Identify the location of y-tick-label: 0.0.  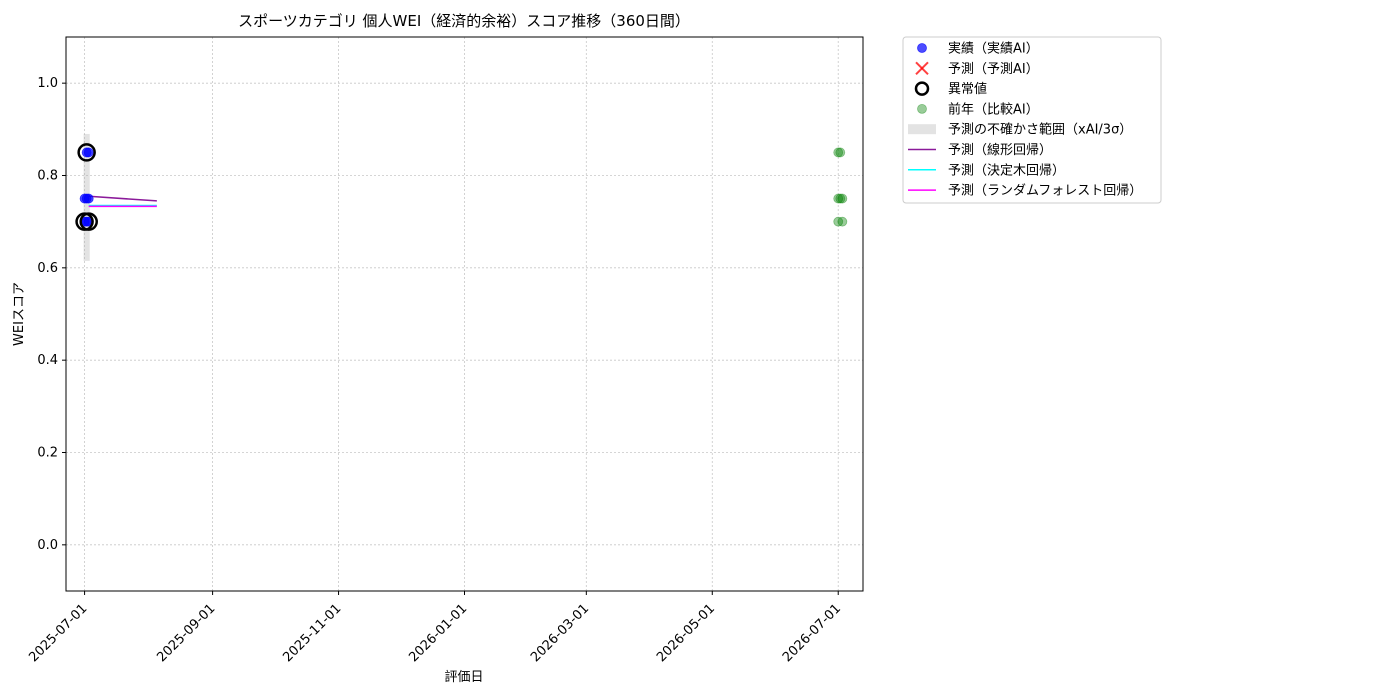
(47, 545).